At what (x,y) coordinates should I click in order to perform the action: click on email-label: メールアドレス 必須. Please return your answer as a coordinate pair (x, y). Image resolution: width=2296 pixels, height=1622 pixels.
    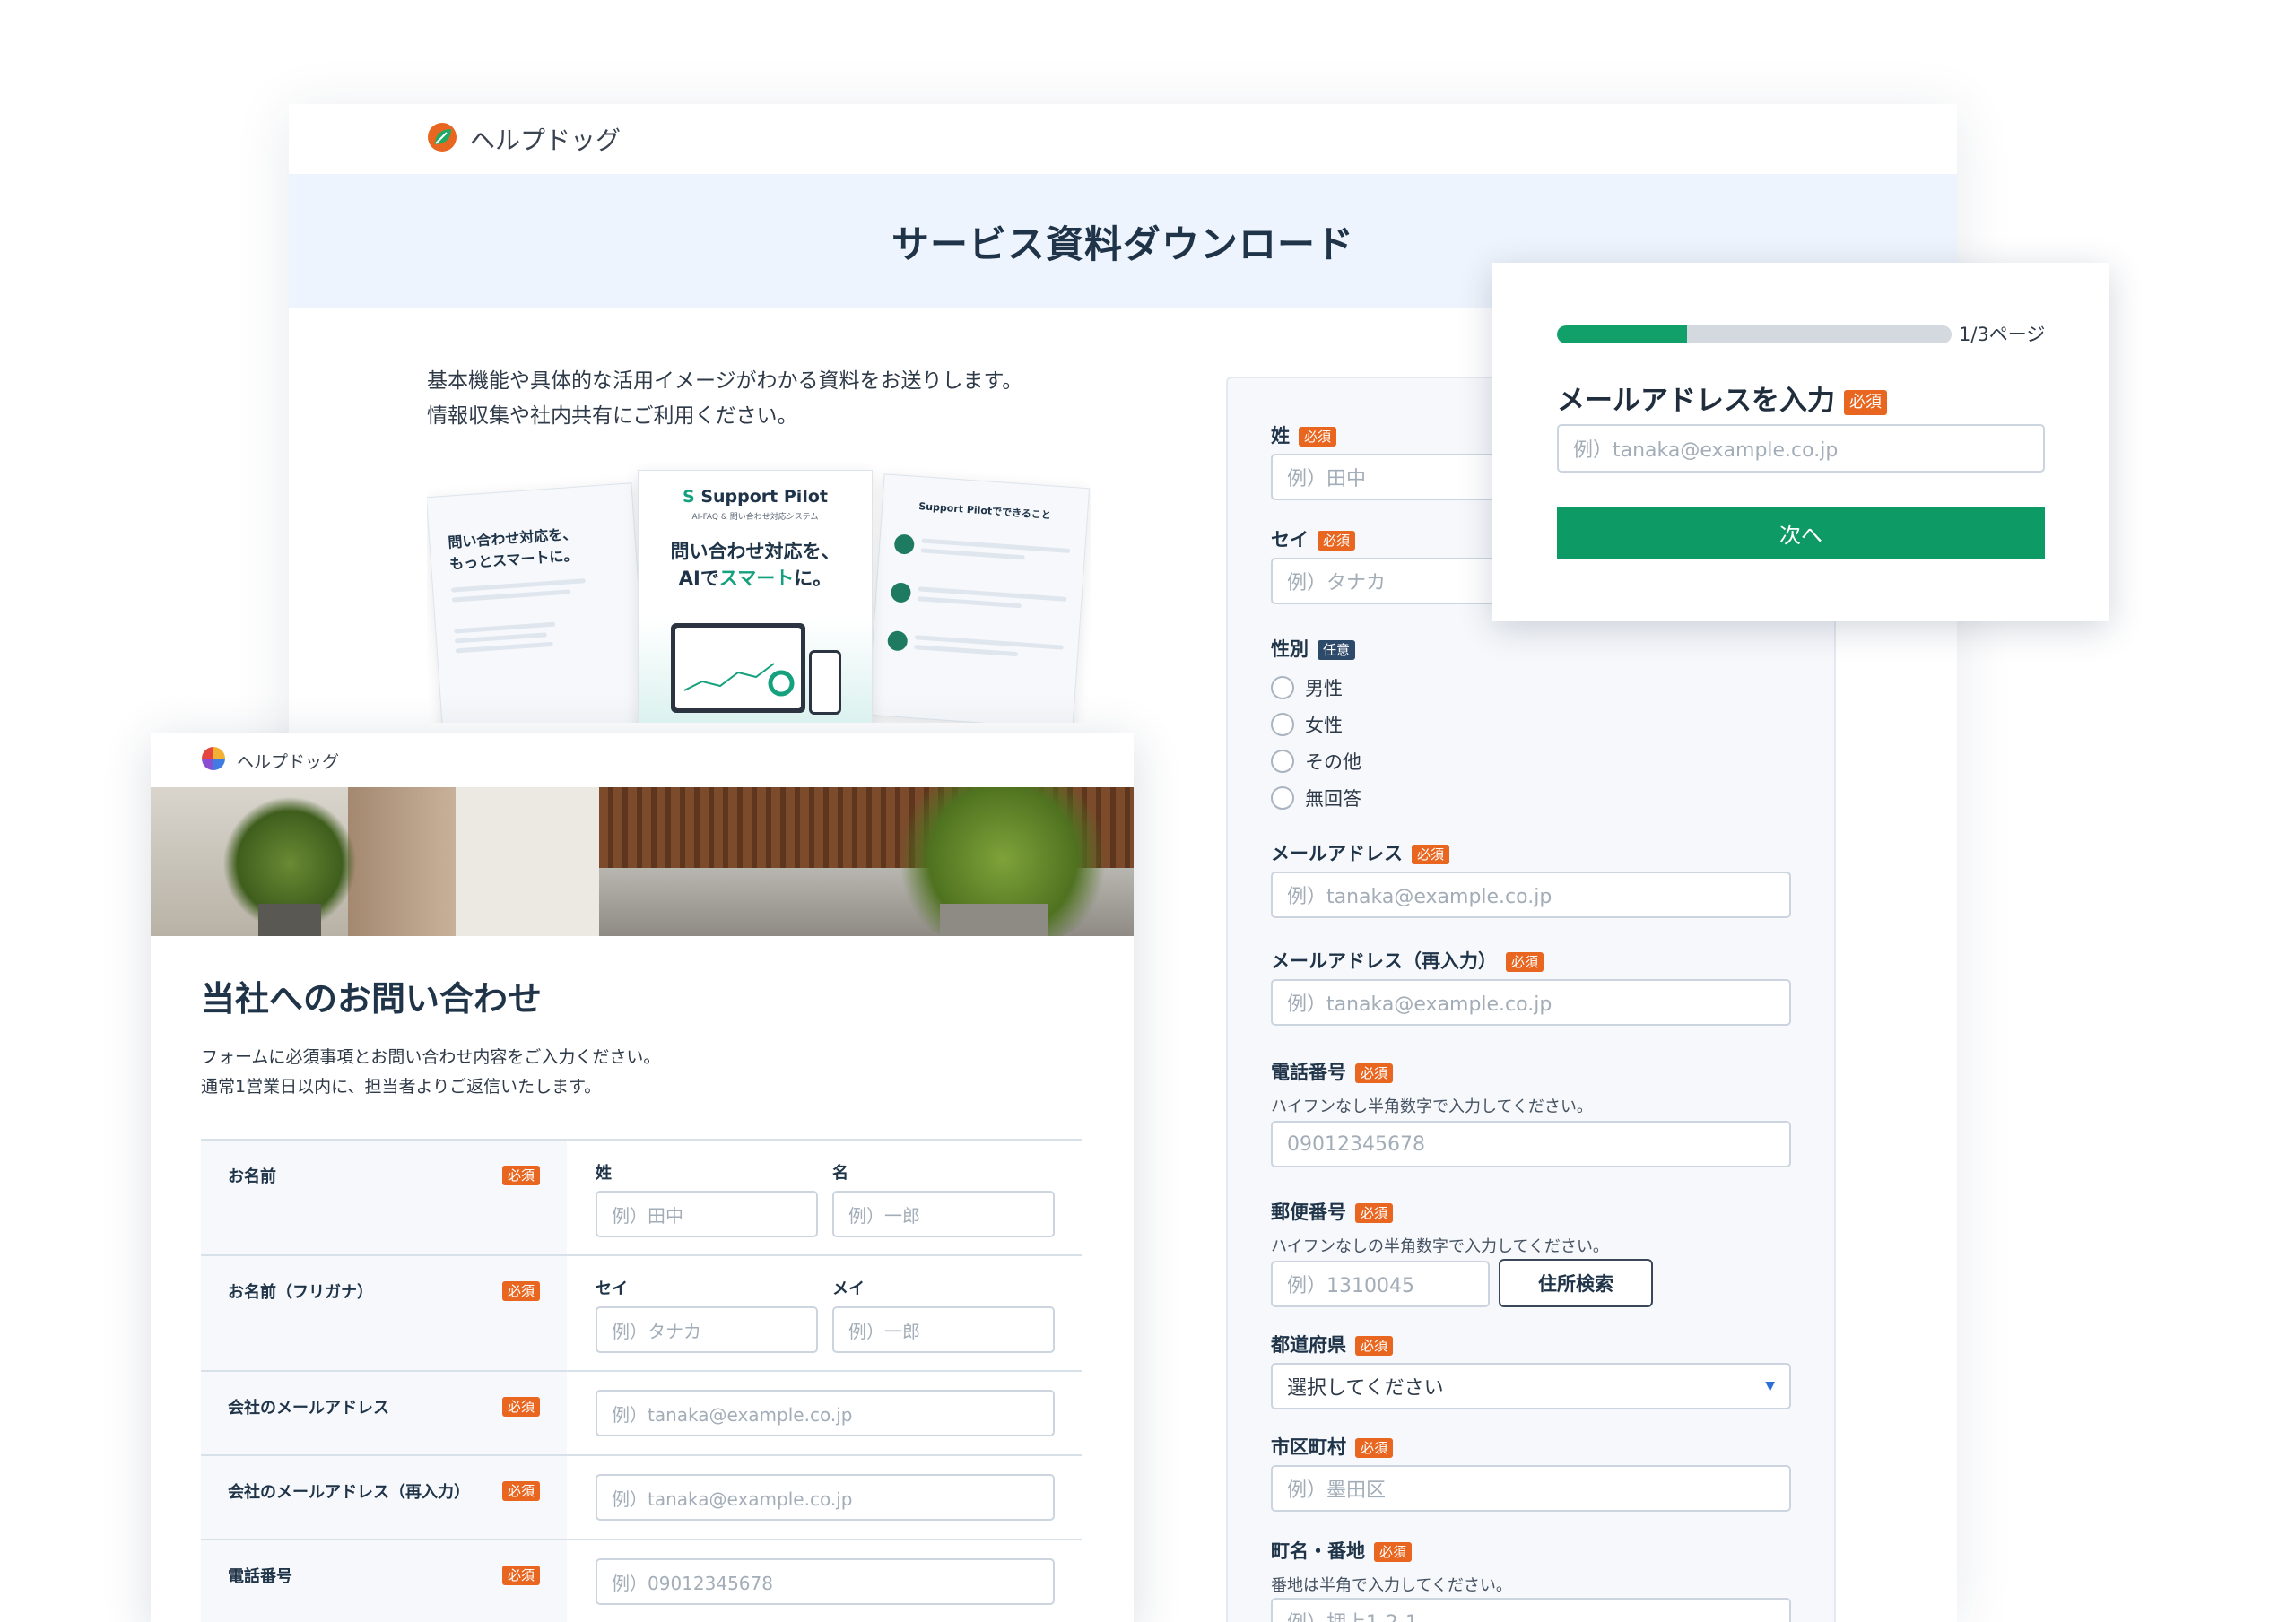
    Looking at the image, I should click on (1360, 852).